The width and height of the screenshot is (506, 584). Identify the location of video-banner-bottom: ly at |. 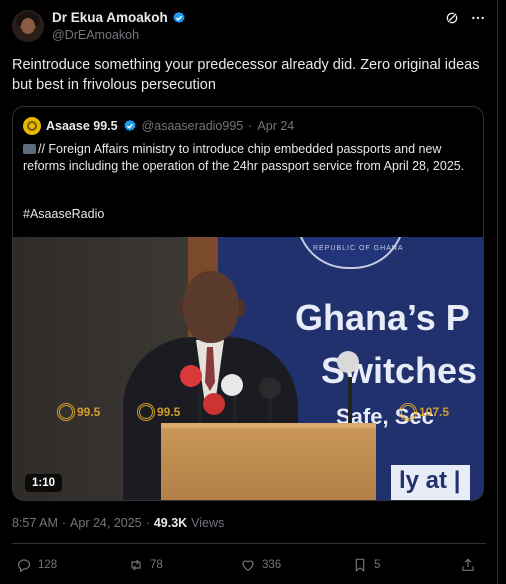
(431, 482).